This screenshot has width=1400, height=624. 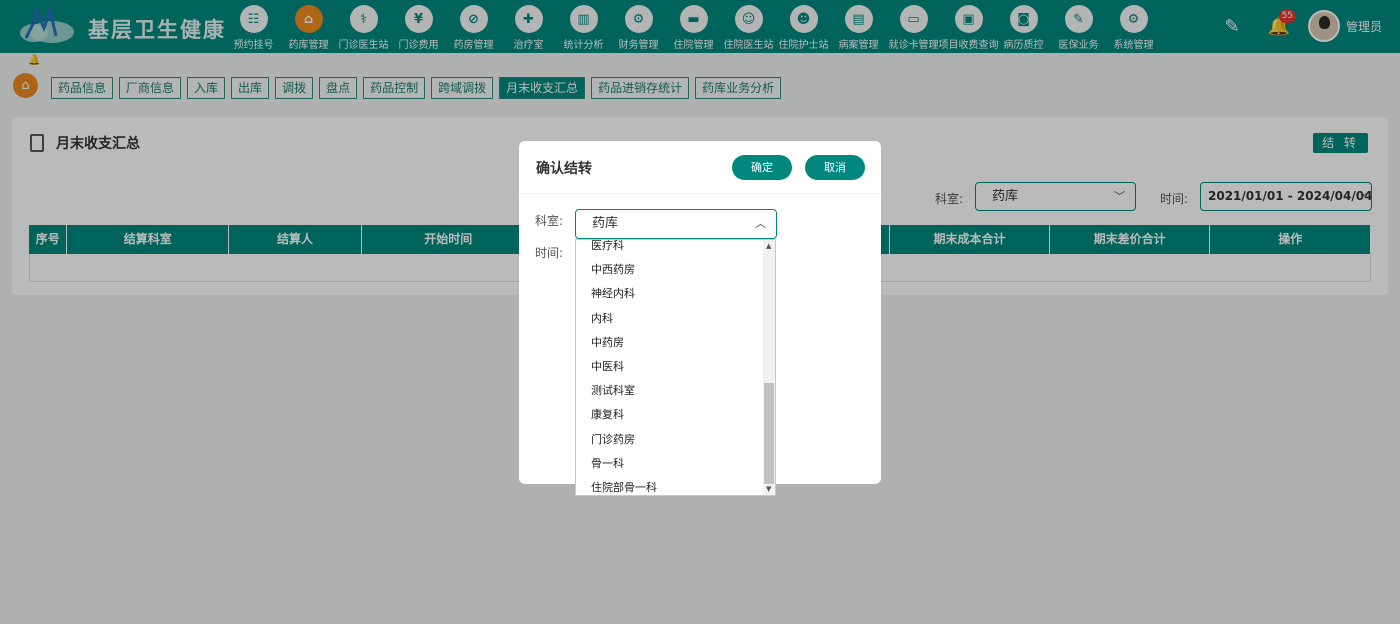 What do you see at coordinates (676, 224) in the screenshot?
I see `dialog-dept-select: 药库 ︿` at bounding box center [676, 224].